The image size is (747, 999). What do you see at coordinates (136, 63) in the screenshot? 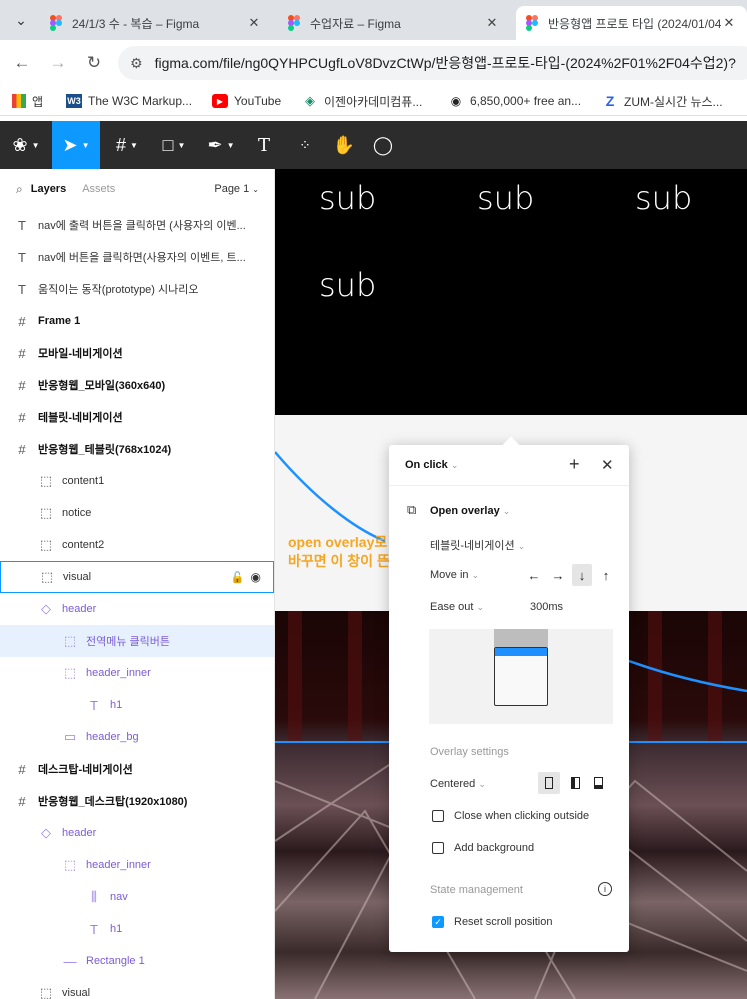
I see `site-settings-icon: ⚙` at bounding box center [136, 63].